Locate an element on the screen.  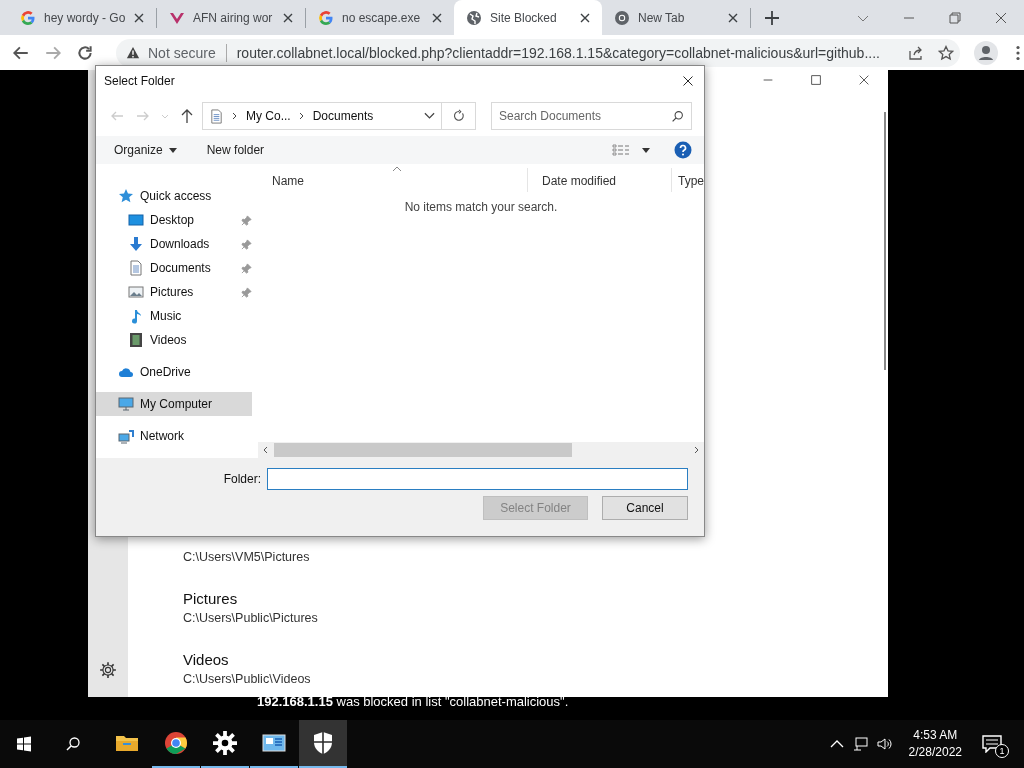
reload-icon is located at coordinates (85, 52).